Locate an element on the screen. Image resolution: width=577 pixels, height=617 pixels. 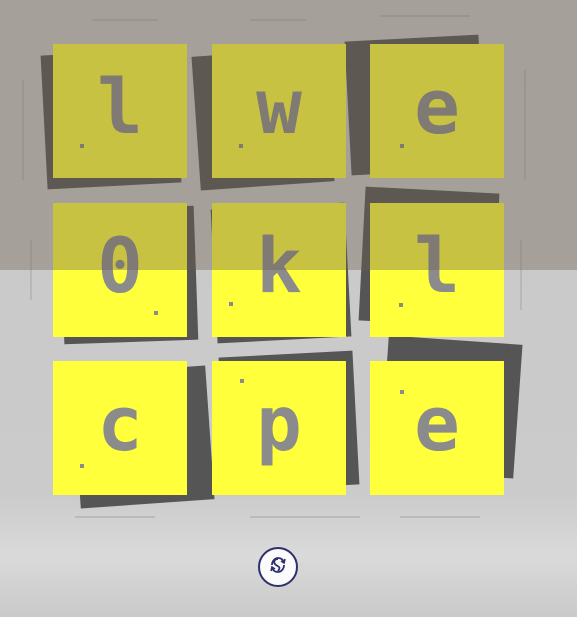
letter-tile: p is located at coordinates (279, 428).